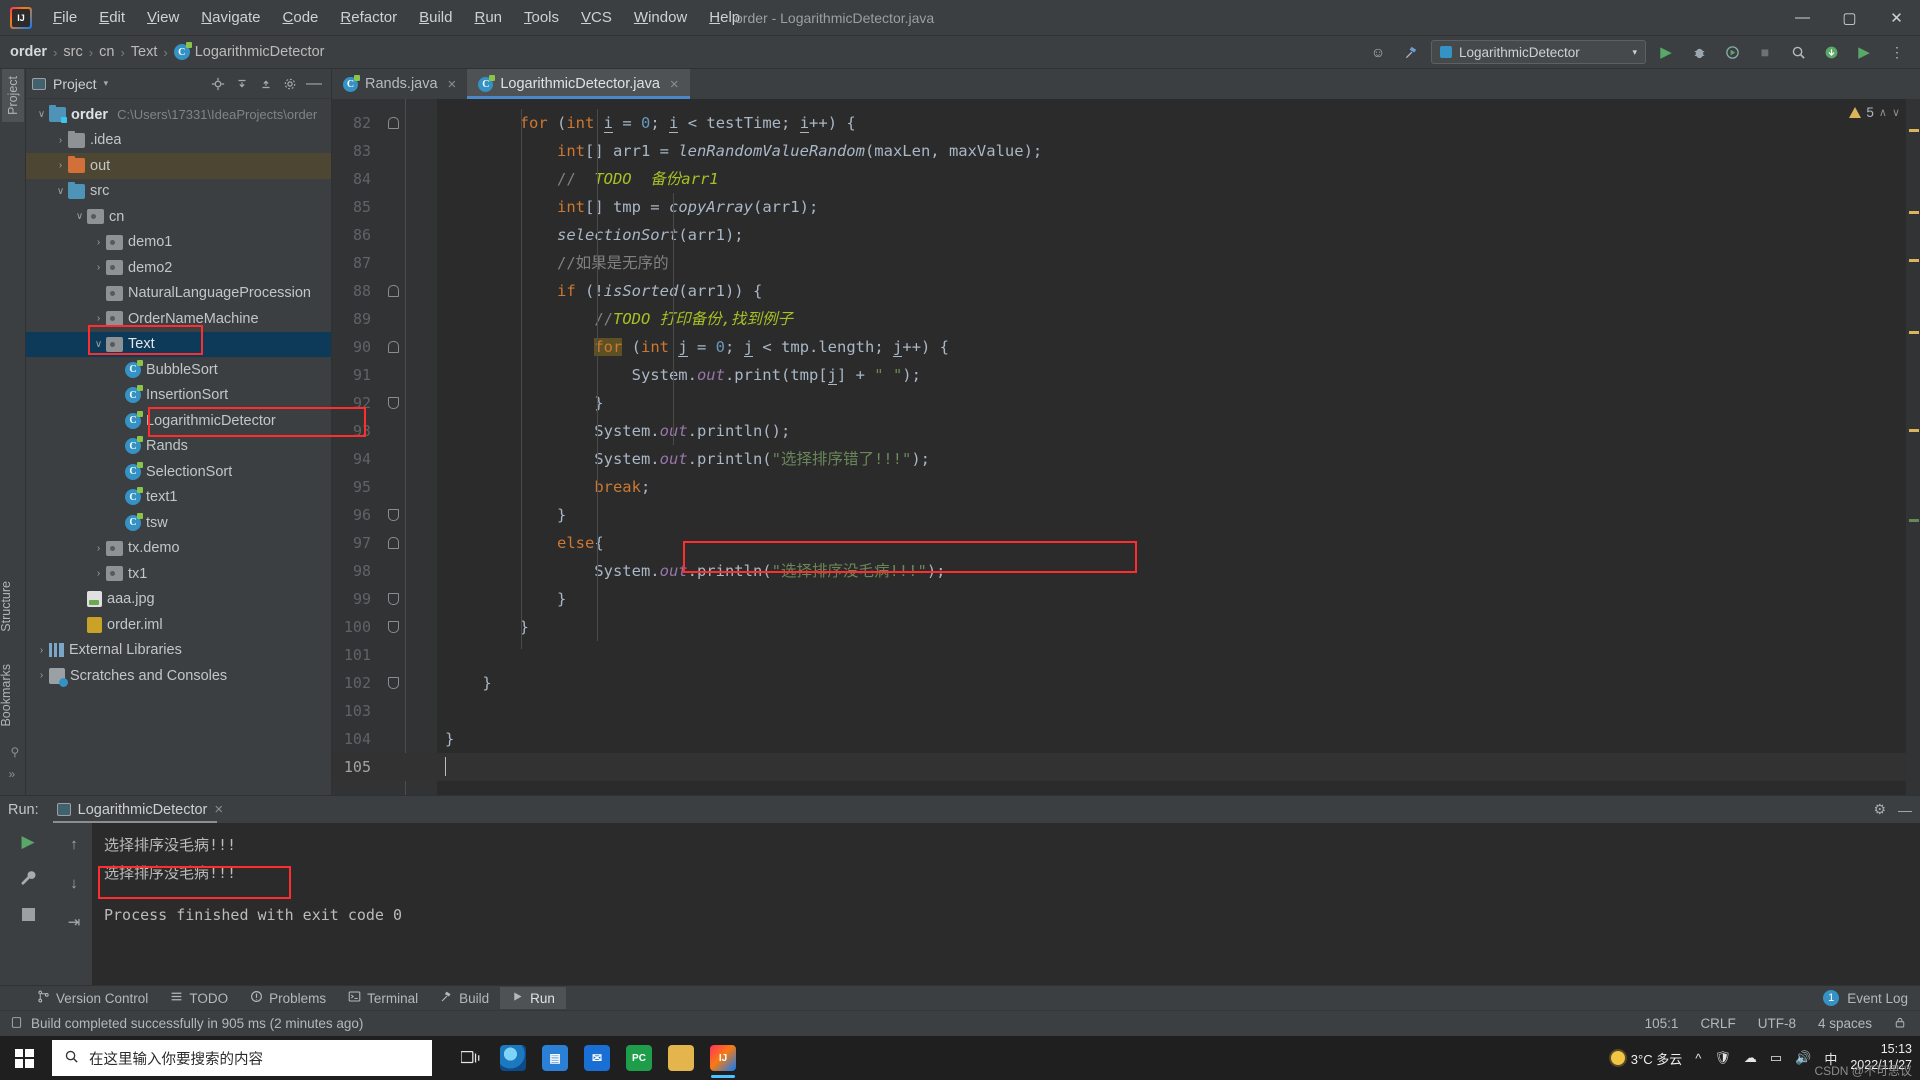 This screenshot has height=1080, width=1920. What do you see at coordinates (1171, 207) in the screenshot?
I see `code-line-85: int[] tmp = copyArray(arr1);` at bounding box center [1171, 207].